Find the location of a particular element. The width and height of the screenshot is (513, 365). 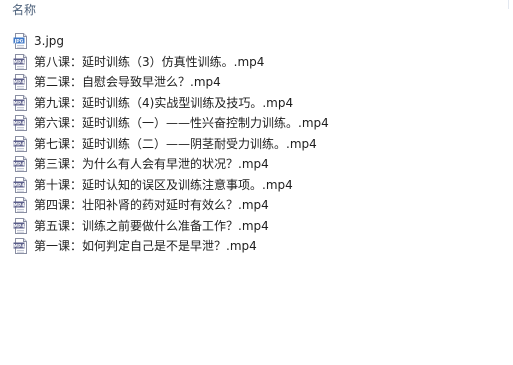

svg-text: JPG is located at coordinates (19, 42).